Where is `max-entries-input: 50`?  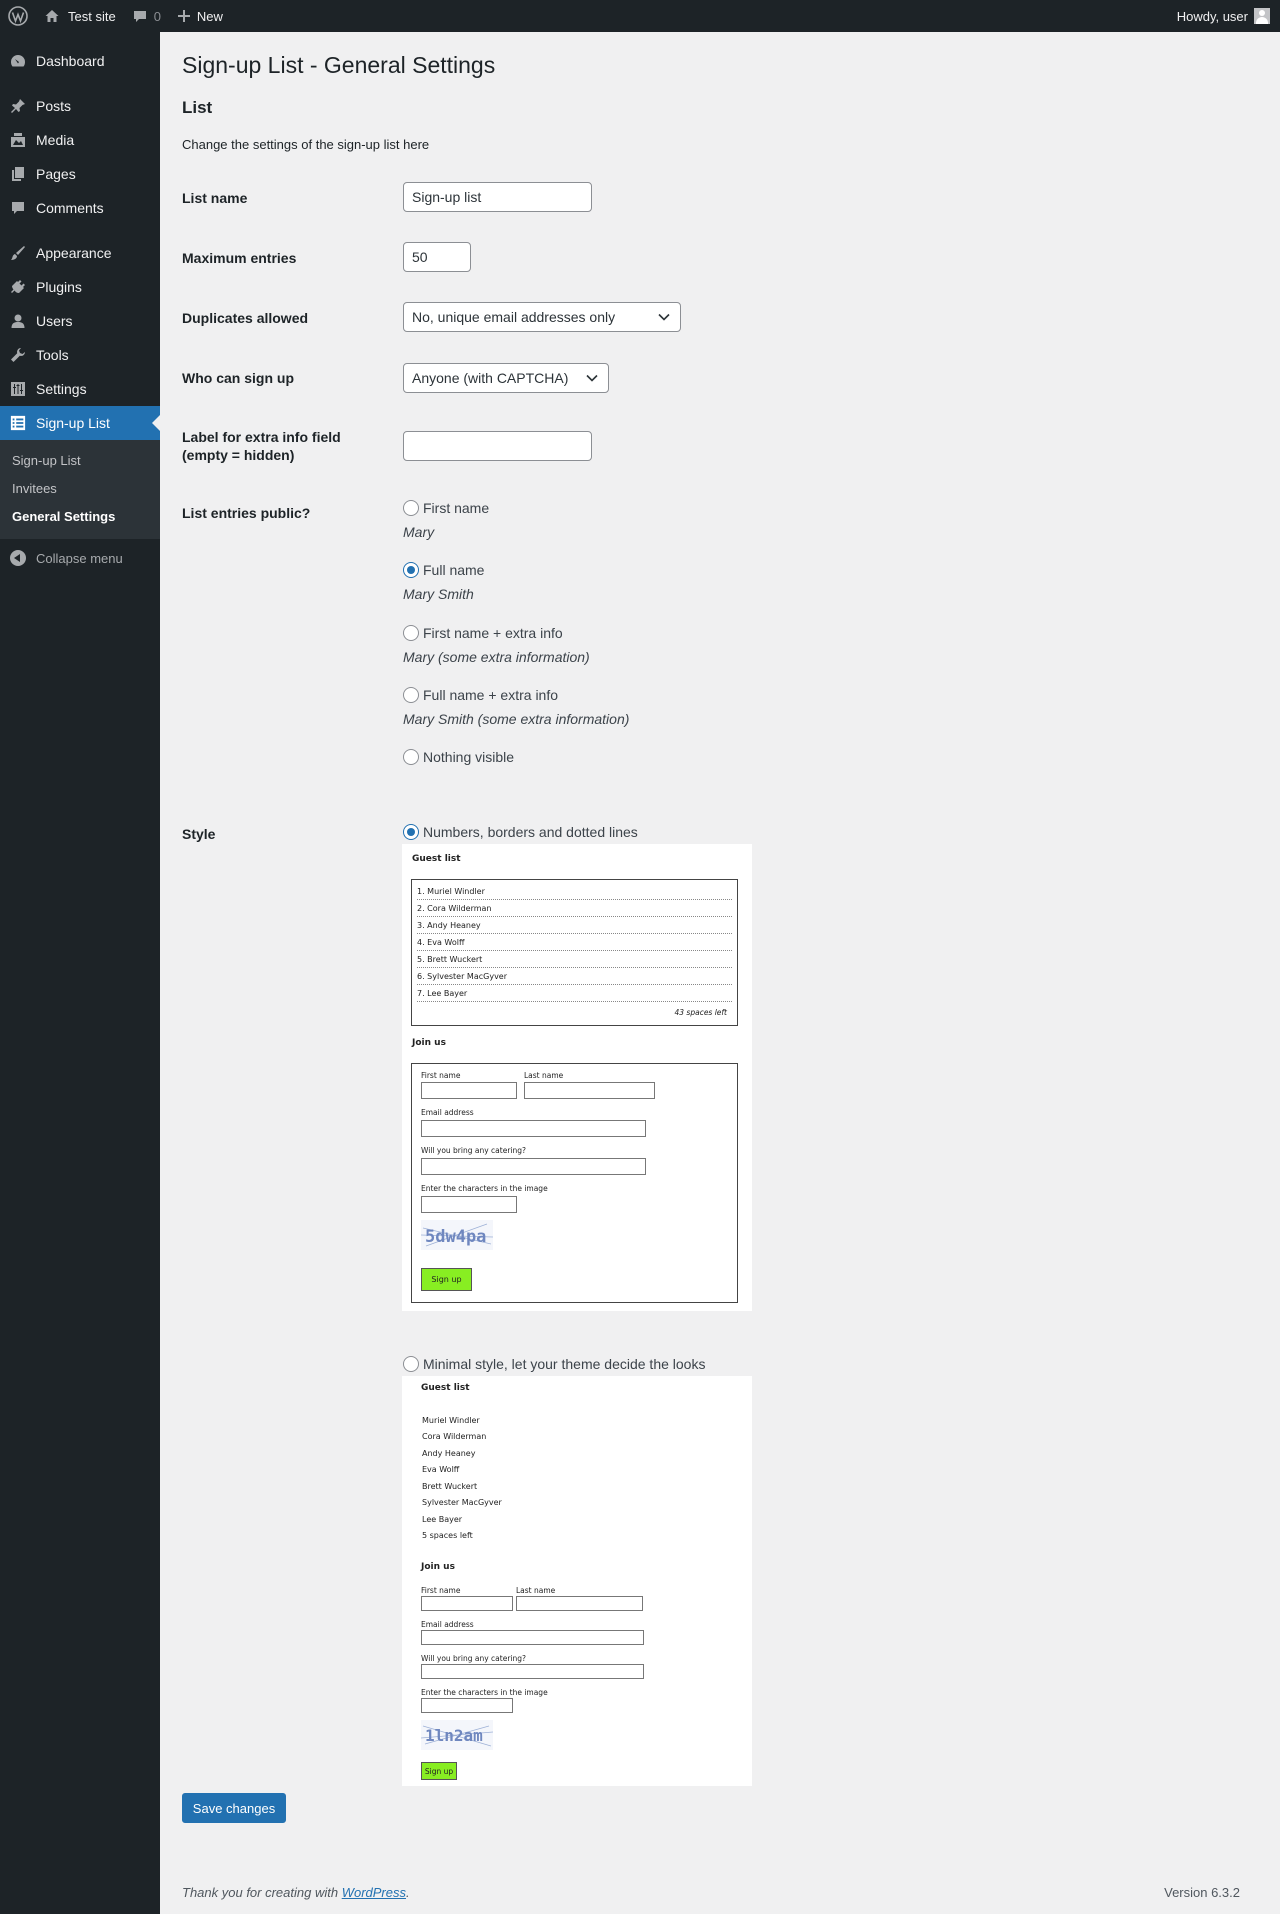
max-entries-input: 50 is located at coordinates (437, 257).